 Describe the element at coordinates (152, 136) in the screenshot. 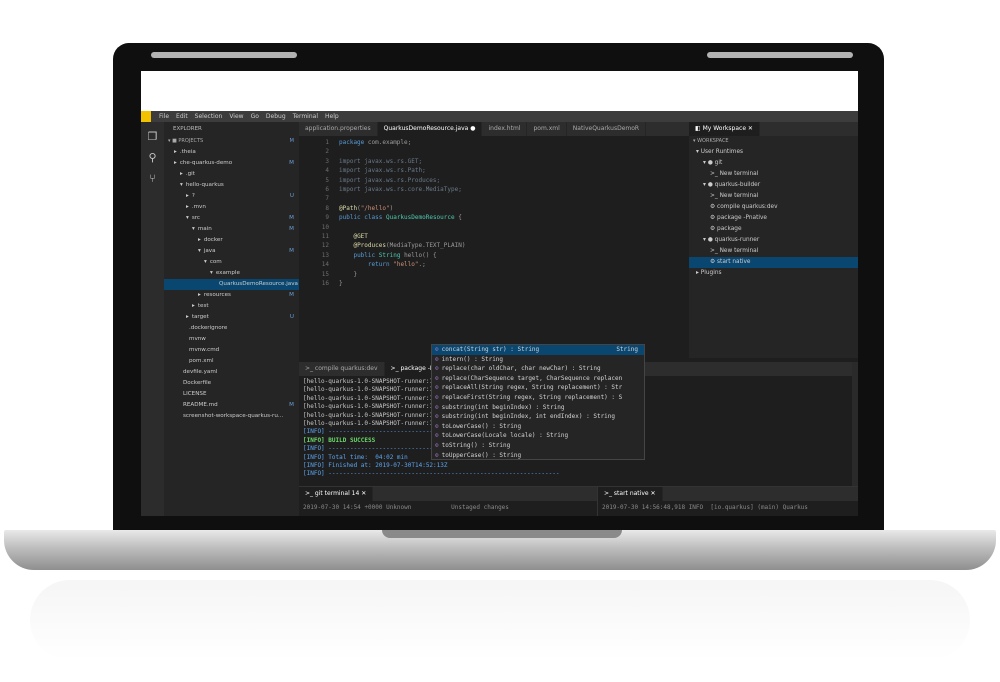

I see `files-icon: ❐` at that location.